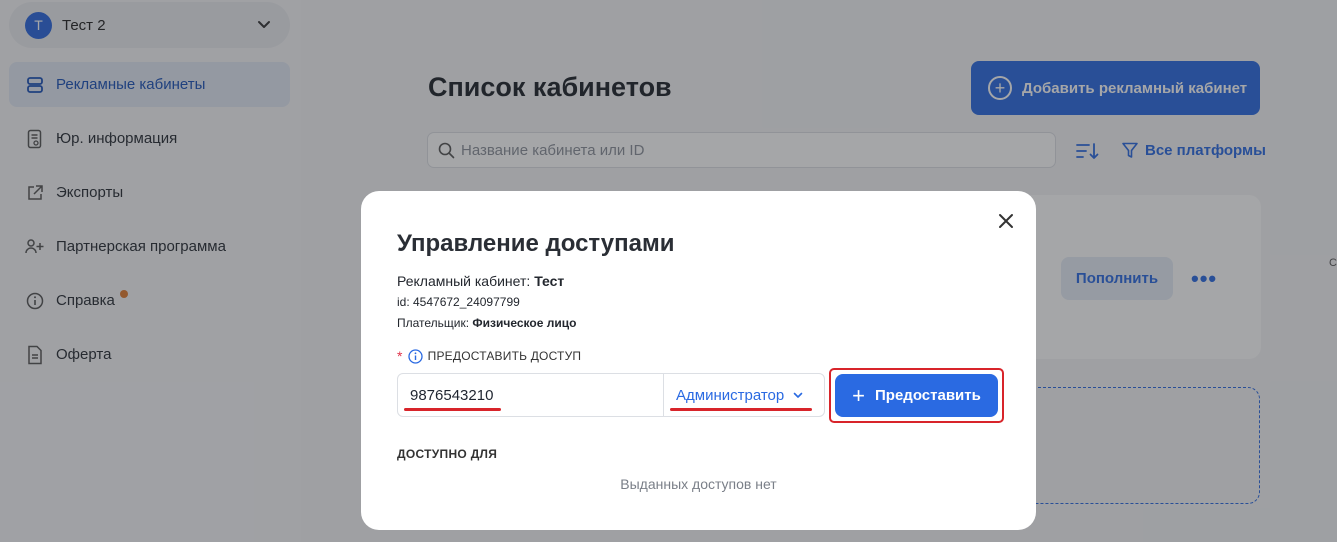 This screenshot has width=1337, height=542. I want to click on payer-info: Плательщик: Физическое лицо, so click(486, 323).